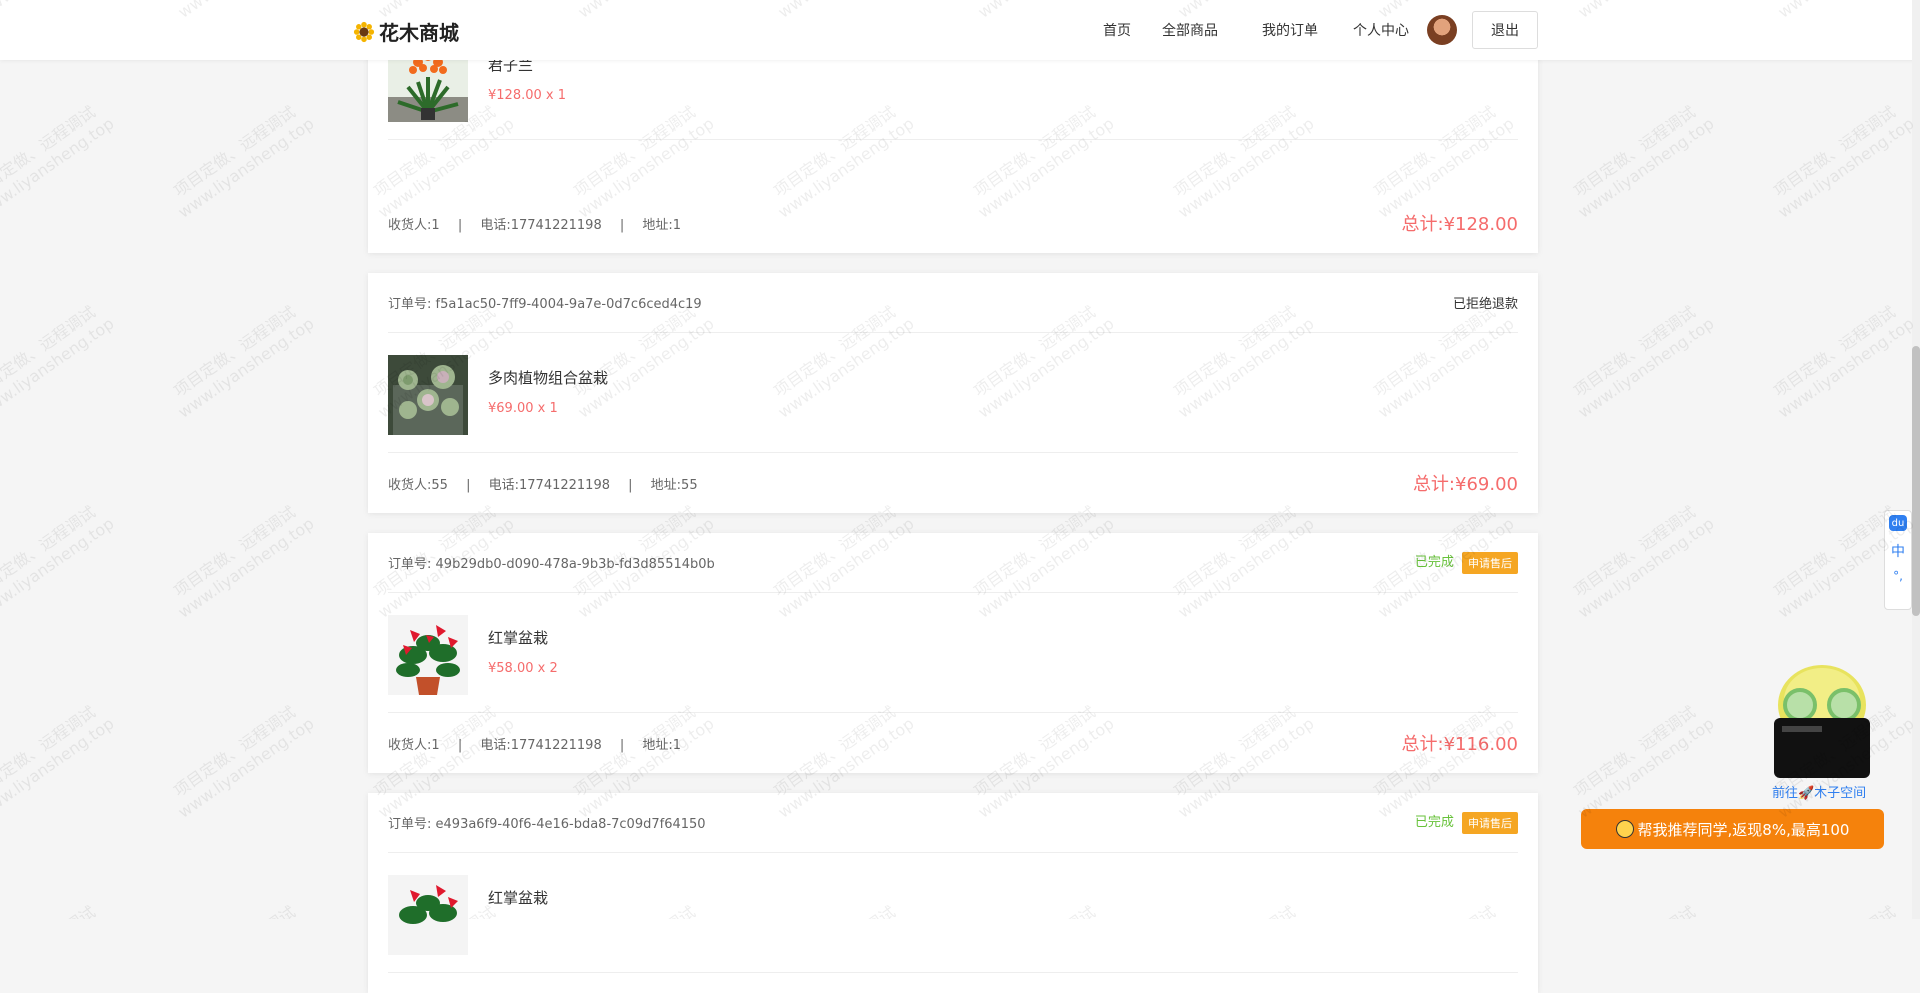  What do you see at coordinates (1442, 30) in the screenshot?
I see `avatar` at bounding box center [1442, 30].